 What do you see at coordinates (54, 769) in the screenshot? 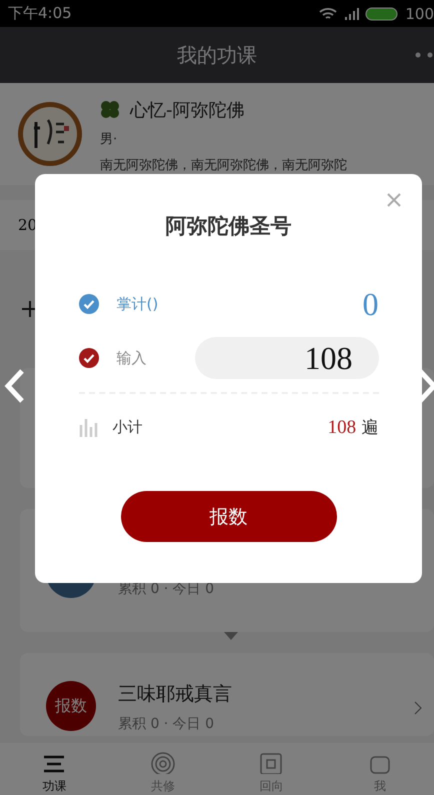
I see `tab: 功课` at bounding box center [54, 769].